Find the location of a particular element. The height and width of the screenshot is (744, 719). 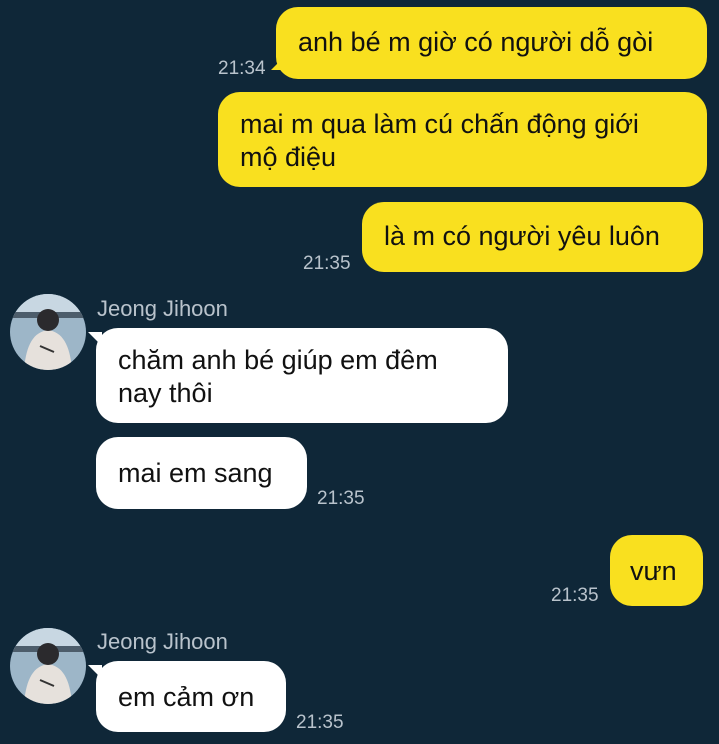

message-text-line: mai m qua làm cú chấn động giới is located at coordinates (439, 124).